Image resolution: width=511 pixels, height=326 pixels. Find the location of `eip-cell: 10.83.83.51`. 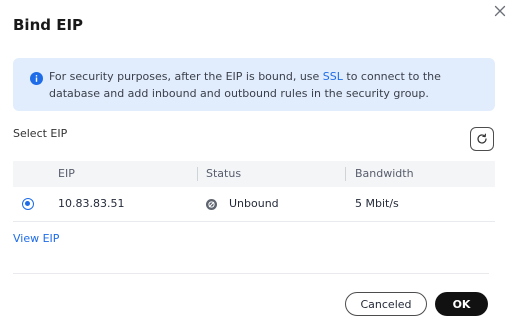

eip-cell: 10.83.83.51 is located at coordinates (91, 203).